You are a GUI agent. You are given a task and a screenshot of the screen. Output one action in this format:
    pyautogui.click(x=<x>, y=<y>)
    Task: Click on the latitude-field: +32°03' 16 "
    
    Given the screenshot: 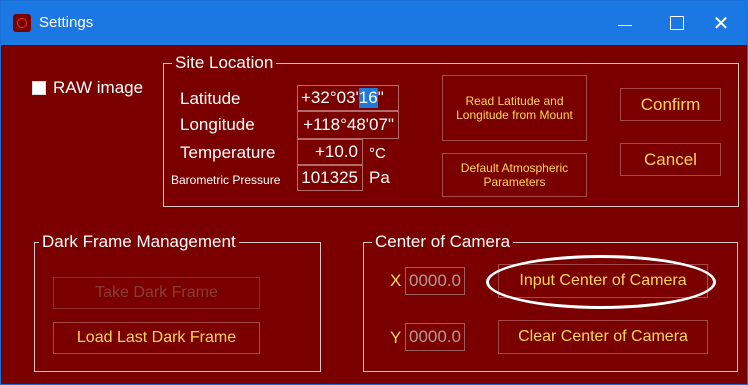 What is the action you would take?
    pyautogui.click(x=348, y=98)
    